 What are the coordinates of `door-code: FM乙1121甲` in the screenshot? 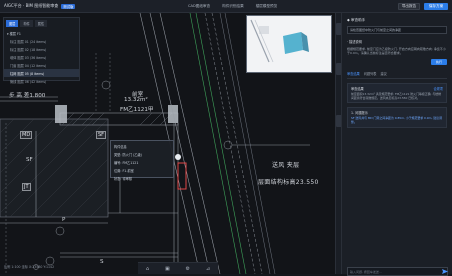 It's located at (137, 110).